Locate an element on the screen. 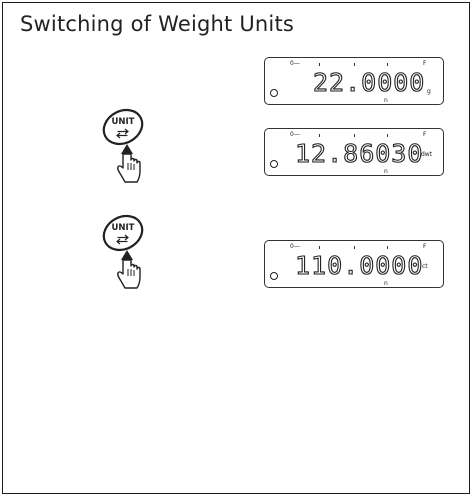 The height and width of the screenshot is (498, 474). unit-key-press-2: UNIT is located at coordinates (128, 252).